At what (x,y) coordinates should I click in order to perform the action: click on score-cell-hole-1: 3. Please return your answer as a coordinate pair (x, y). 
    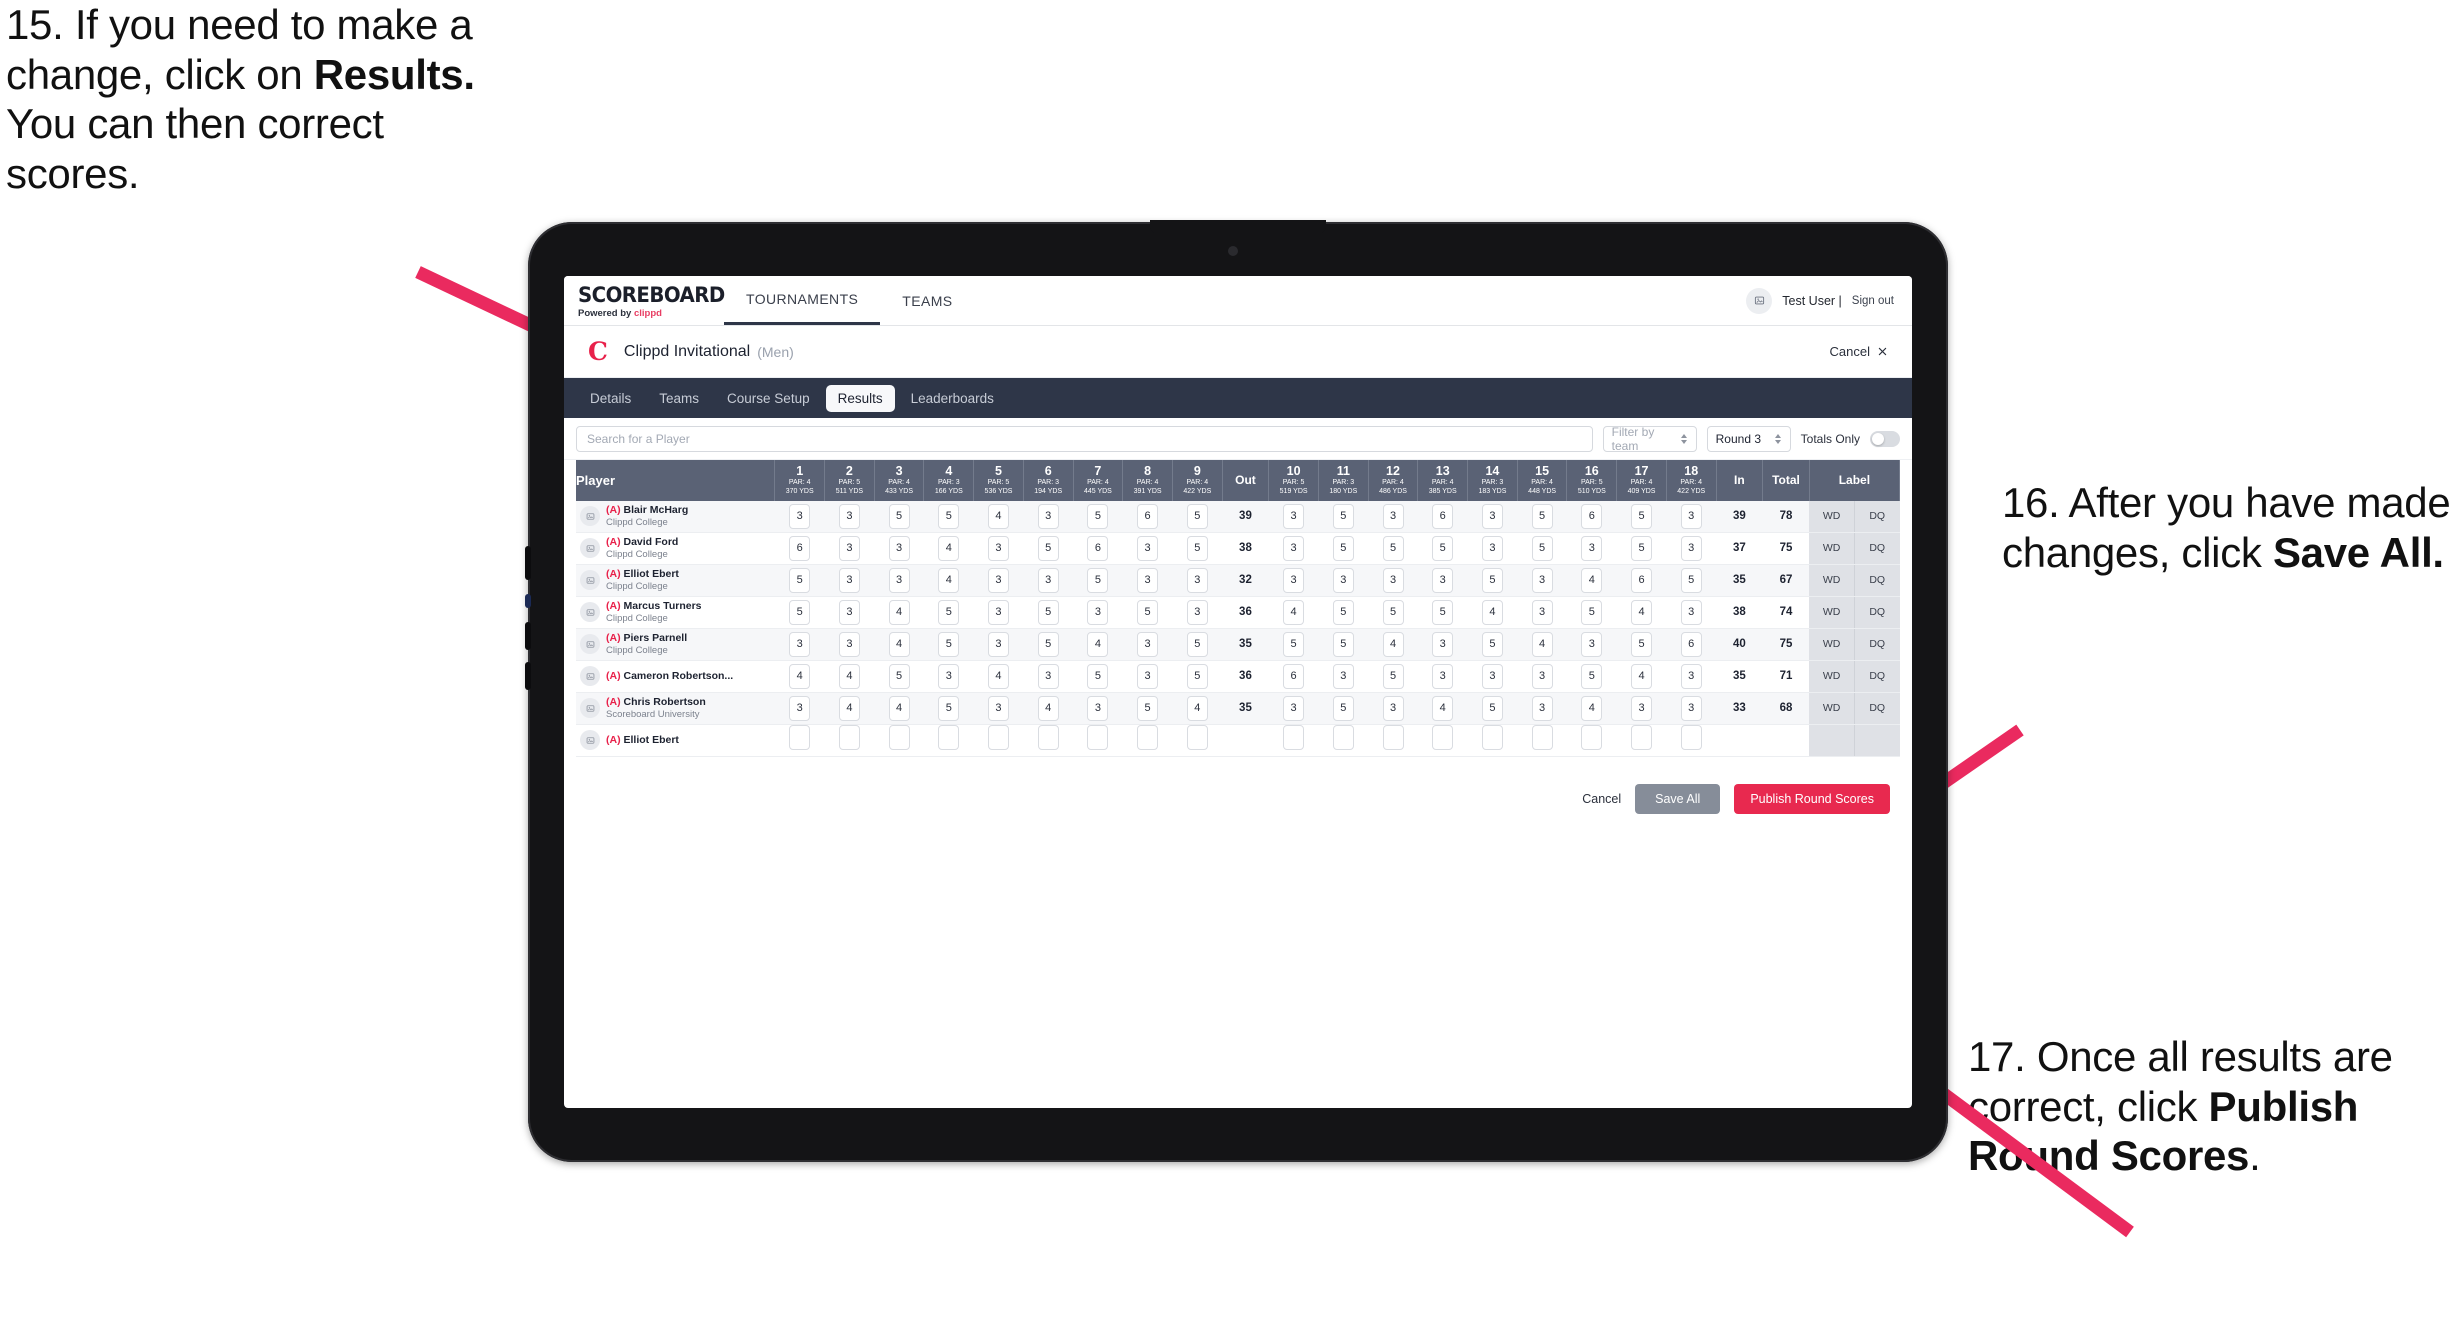
    Looking at the image, I should click on (800, 708).